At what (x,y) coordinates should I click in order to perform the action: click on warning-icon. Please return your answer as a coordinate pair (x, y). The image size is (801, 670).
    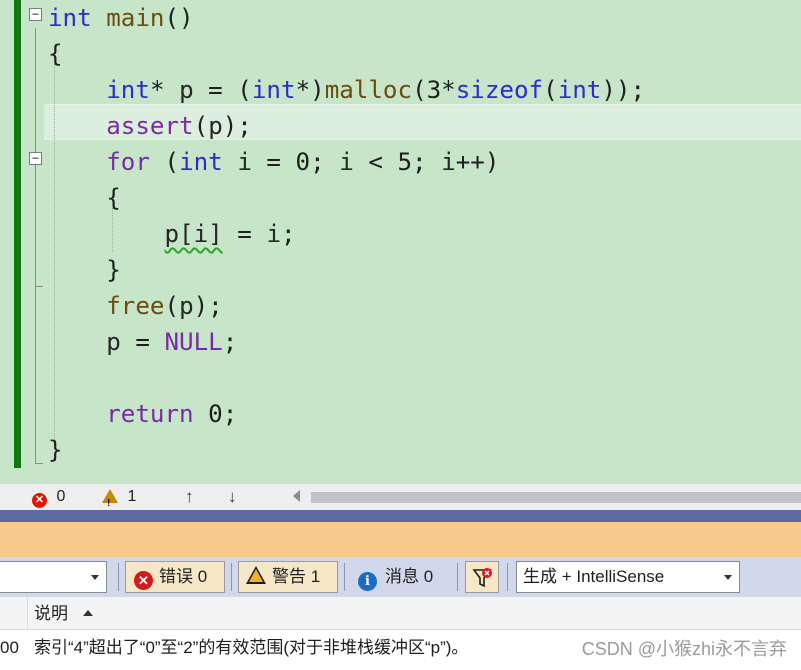
    Looking at the image, I should click on (256, 575).